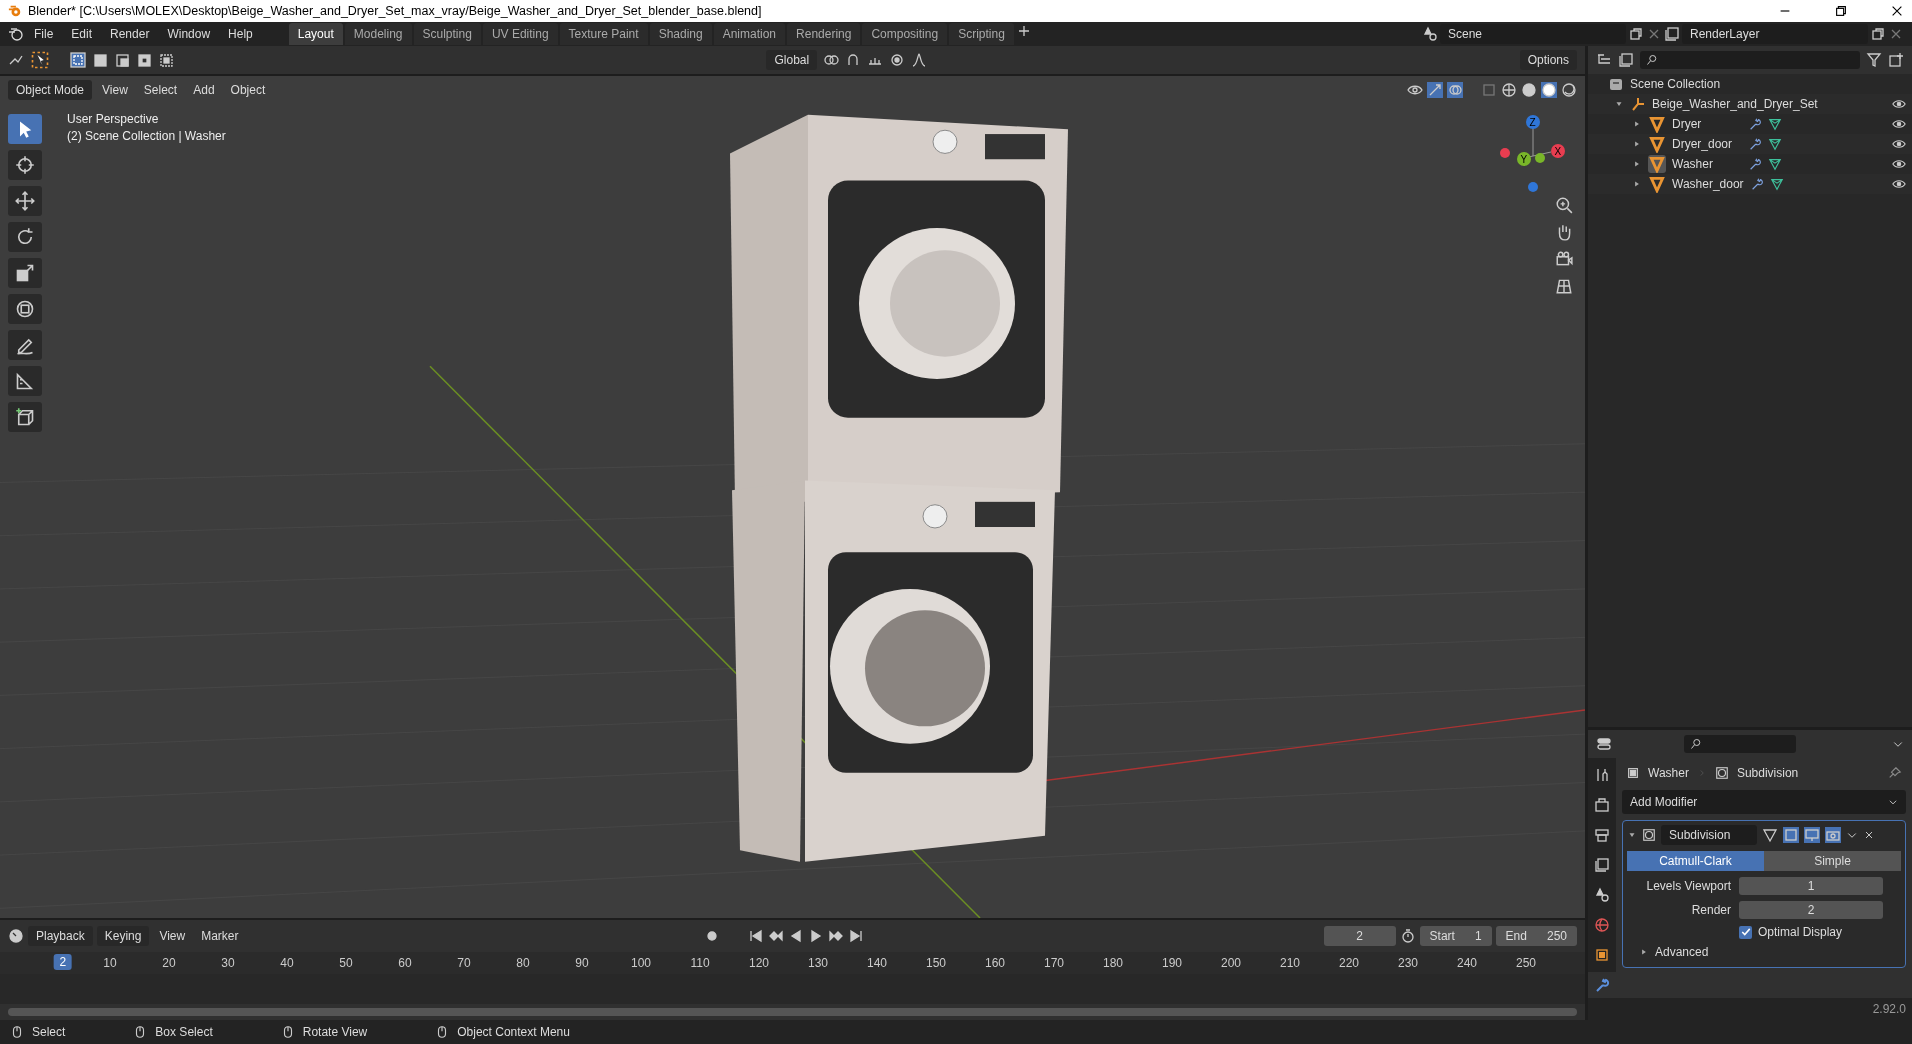  What do you see at coordinates (25, 165) in the screenshot?
I see `cursor-icon` at bounding box center [25, 165].